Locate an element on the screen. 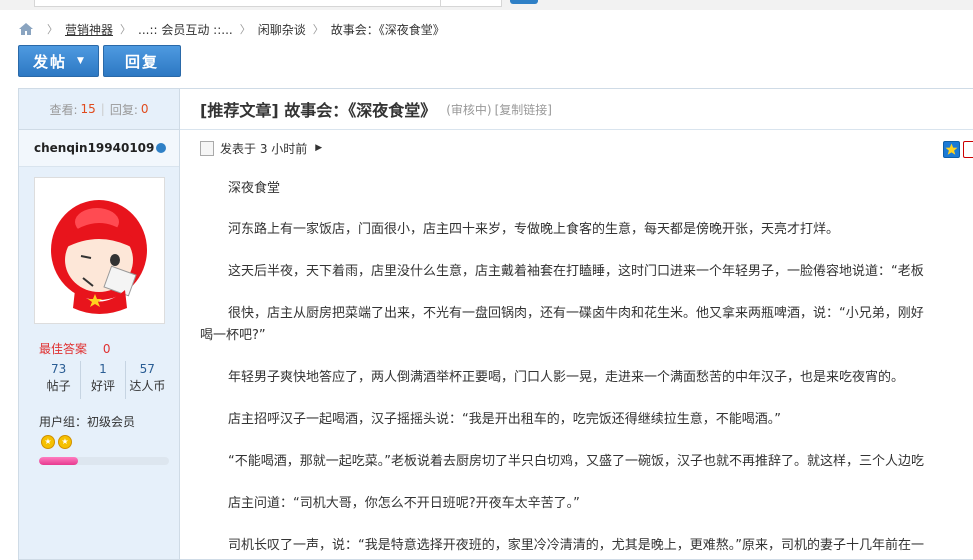  best-answer-label: 最佳答案 is located at coordinates (63, 349).